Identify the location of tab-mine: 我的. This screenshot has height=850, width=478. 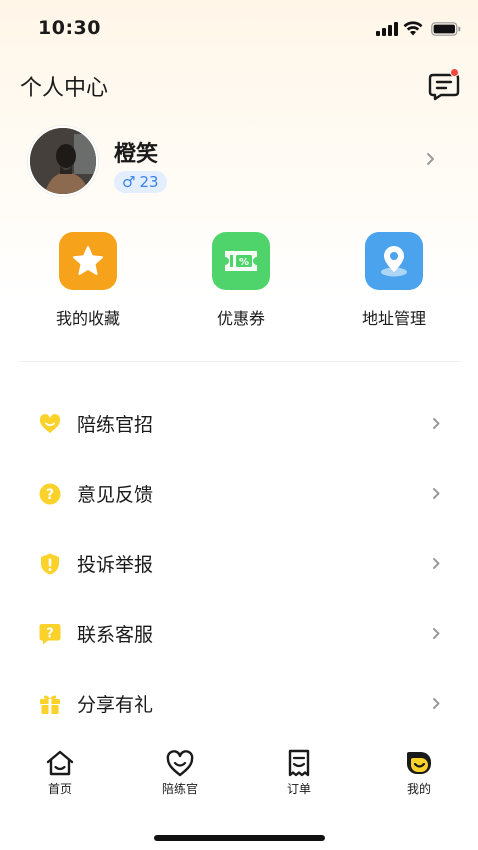
(419, 772).